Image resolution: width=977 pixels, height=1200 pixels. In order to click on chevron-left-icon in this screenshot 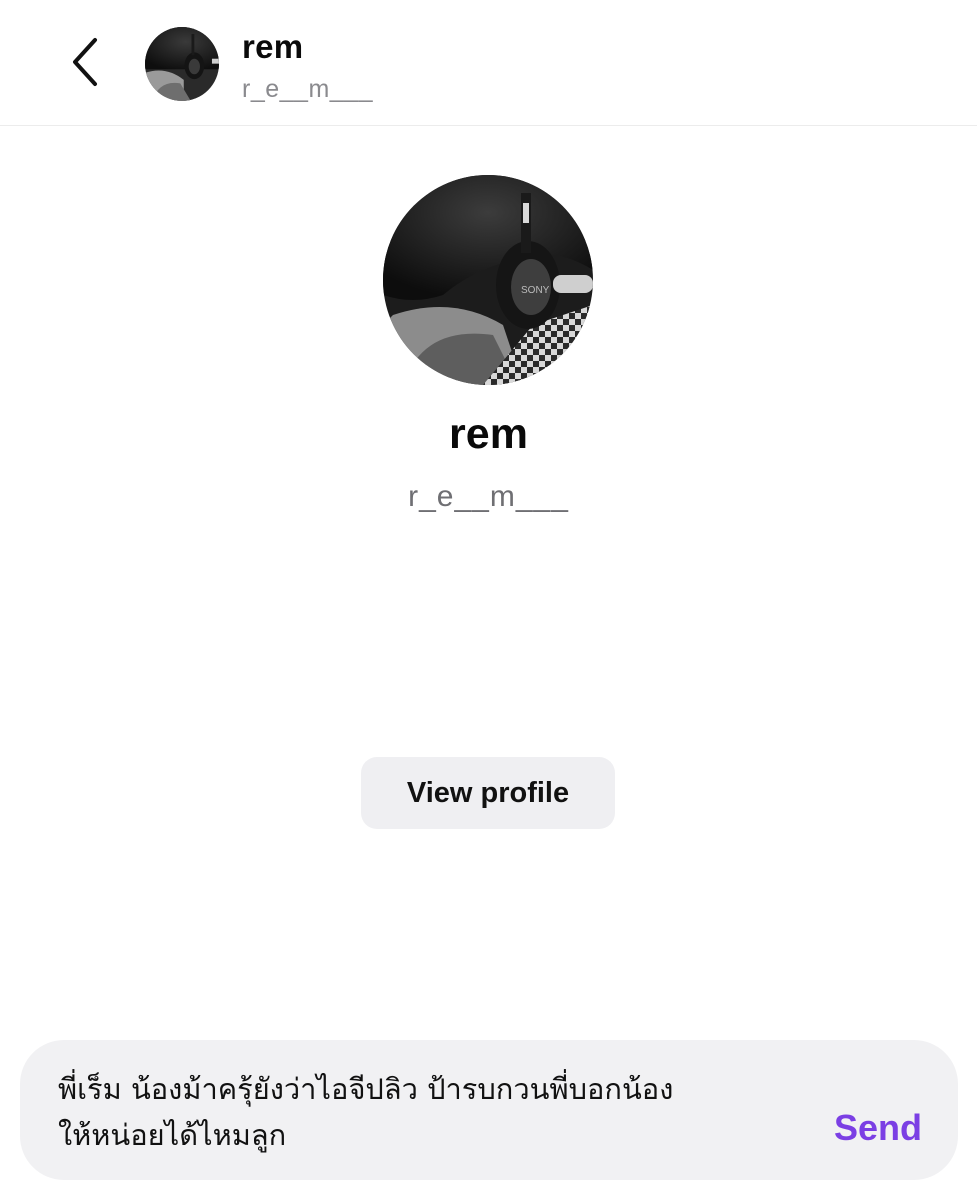, I will do `click(85, 64)`.